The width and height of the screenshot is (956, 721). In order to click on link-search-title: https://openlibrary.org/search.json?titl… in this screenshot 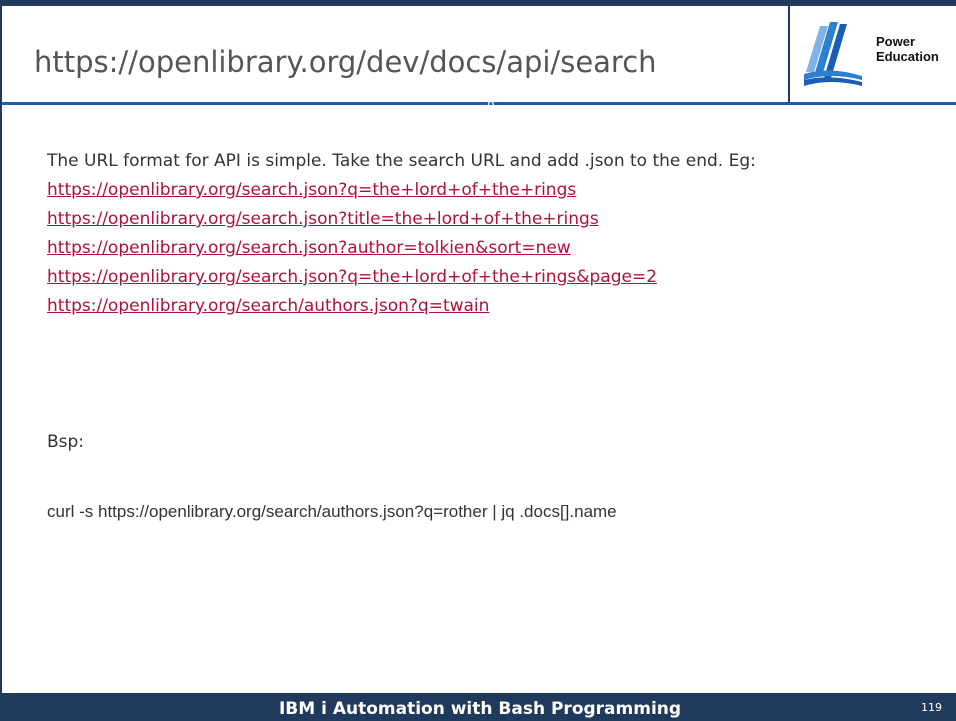, I will do `click(323, 219)`.